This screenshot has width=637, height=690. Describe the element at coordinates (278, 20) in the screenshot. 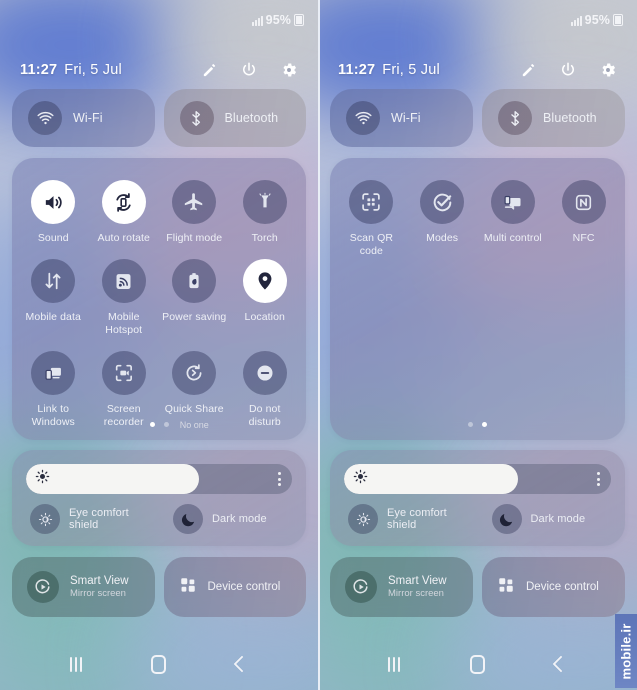

I see `battery-percent-label: 95%` at that location.